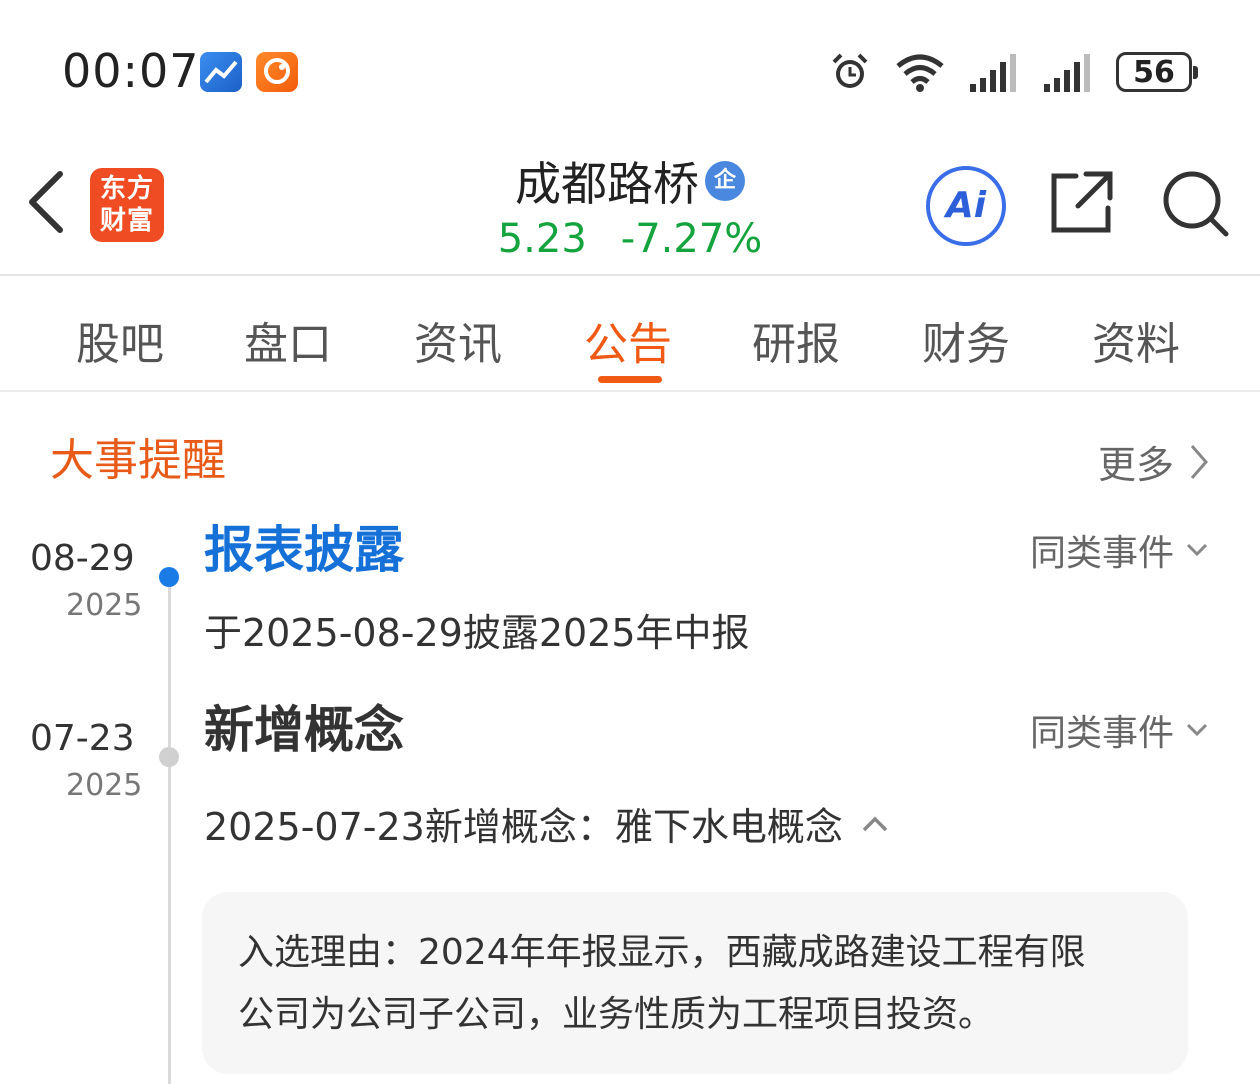  Describe the element at coordinates (169, 831) in the screenshot. I see `timeline-line` at that location.